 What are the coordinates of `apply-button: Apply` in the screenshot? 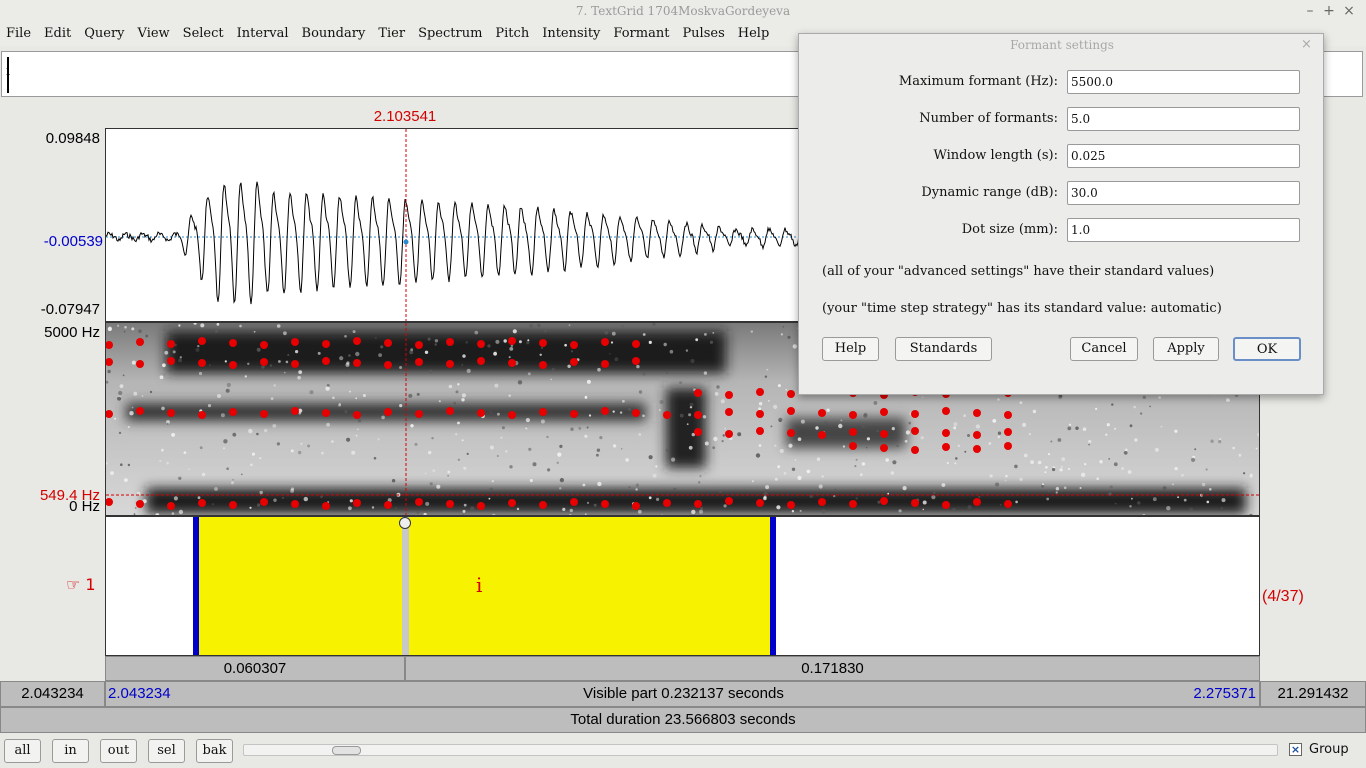 It's located at (1186, 349).